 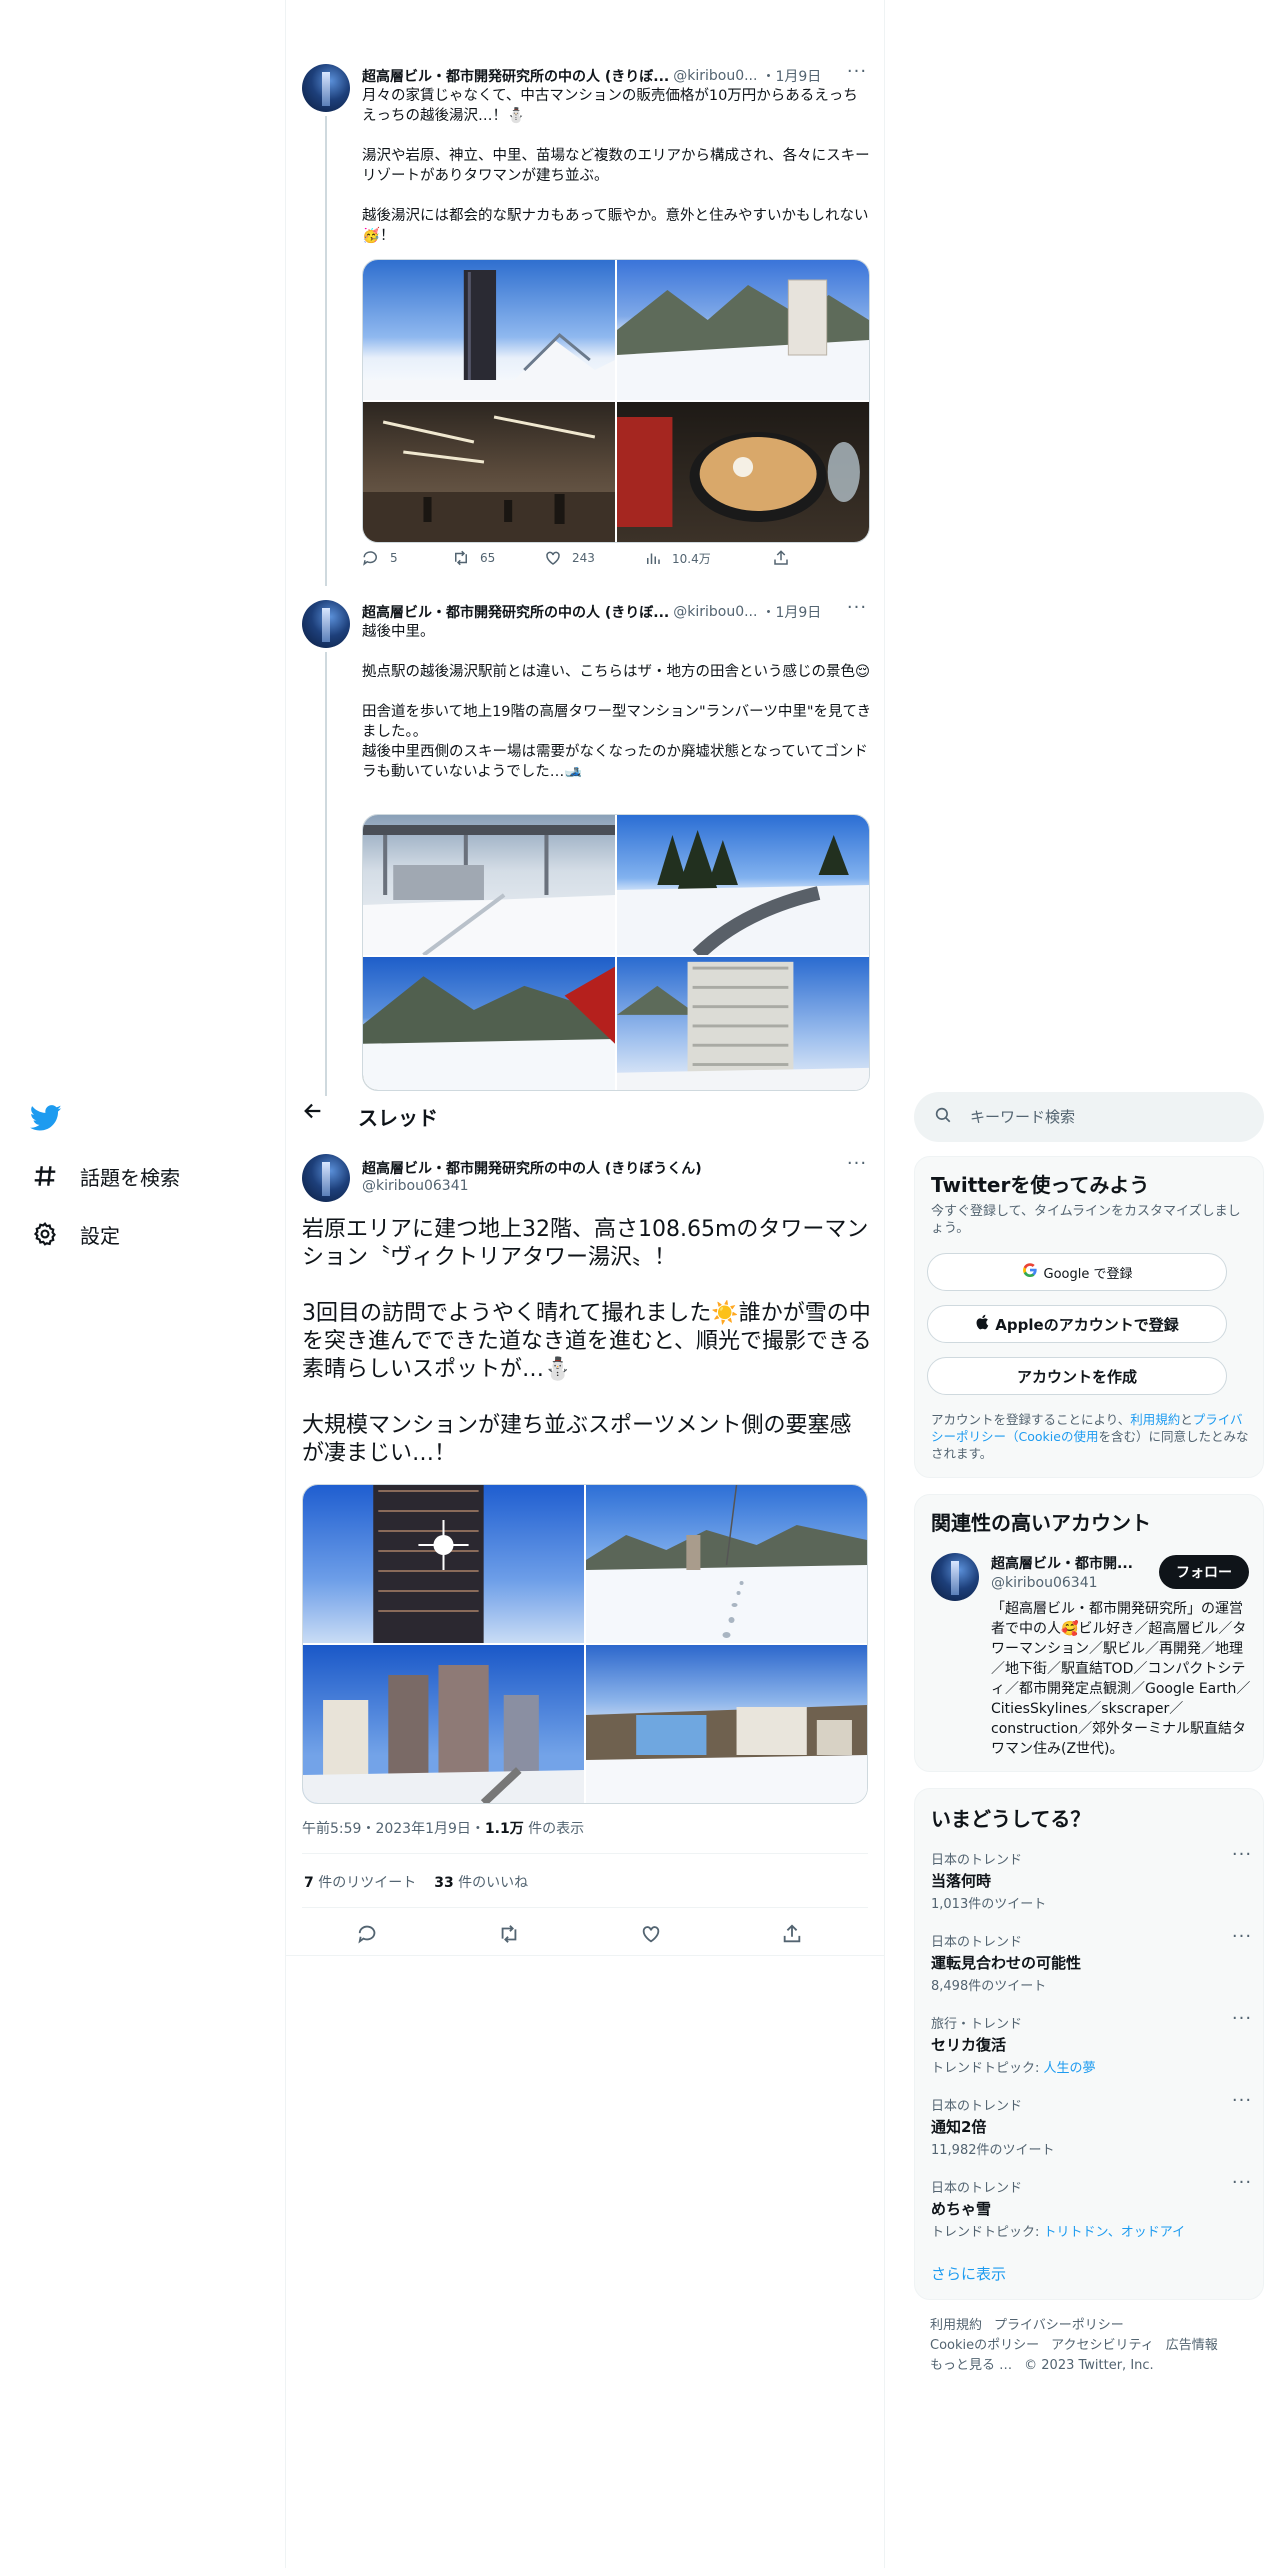 What do you see at coordinates (1091, 1961) in the screenshot?
I see `trend-item: 日本のトレンド 運転見合わせの可能性 8,498件のツイート ···` at bounding box center [1091, 1961].